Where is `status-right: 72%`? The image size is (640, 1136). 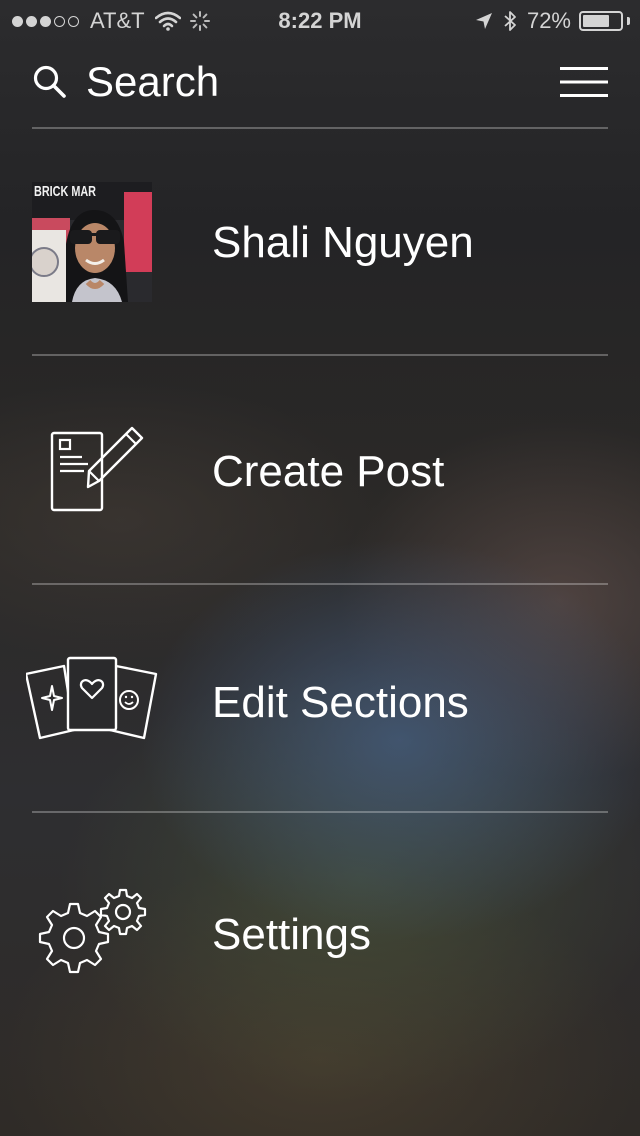 status-right: 72% is located at coordinates (552, 21).